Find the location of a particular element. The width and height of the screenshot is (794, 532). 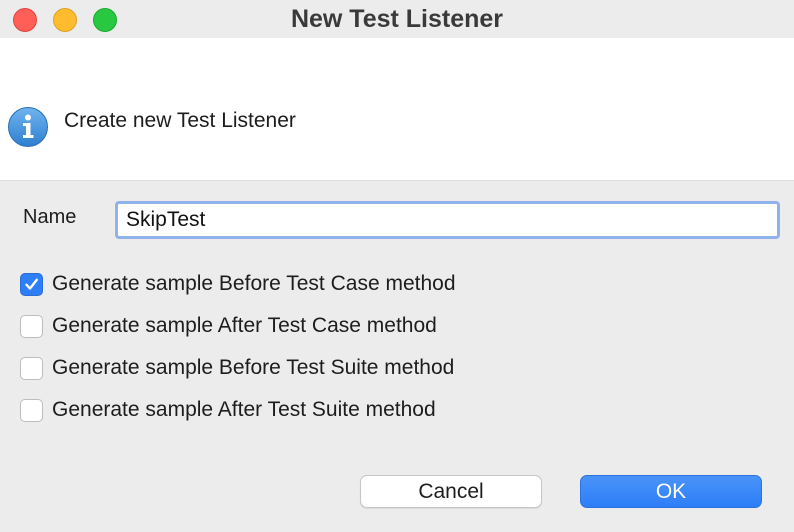

name-input is located at coordinates (447, 220).